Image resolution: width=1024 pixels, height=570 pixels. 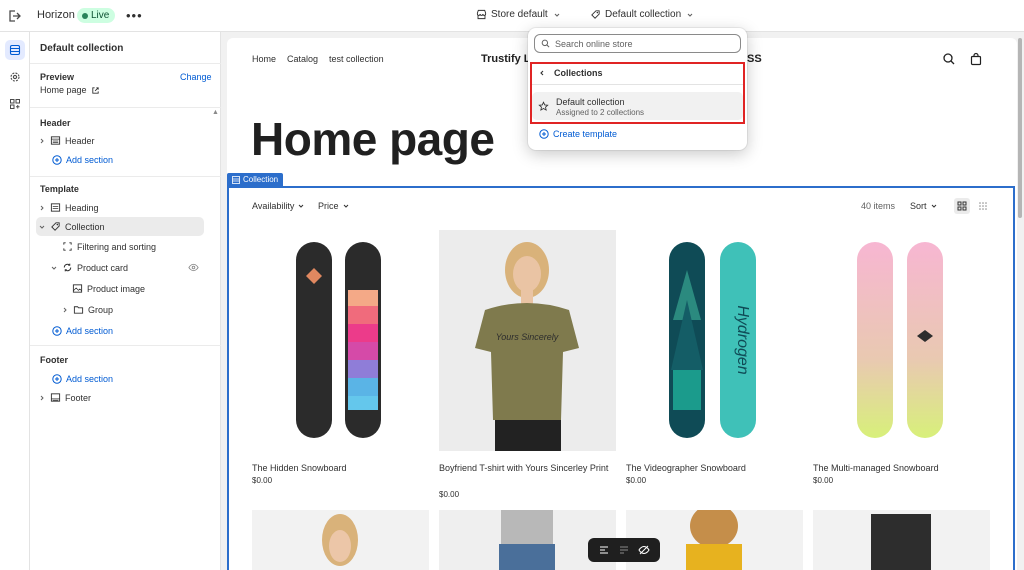 What do you see at coordinates (918, 206) in the screenshot?
I see `sort-label: Sort` at bounding box center [918, 206].